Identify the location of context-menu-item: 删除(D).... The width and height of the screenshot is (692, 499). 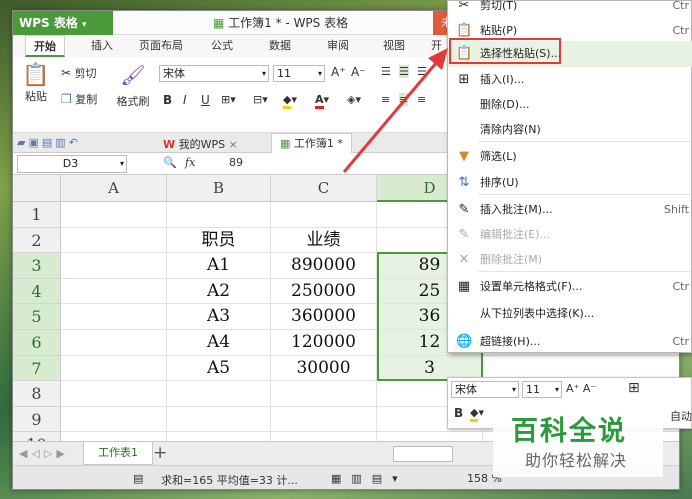
(570, 105).